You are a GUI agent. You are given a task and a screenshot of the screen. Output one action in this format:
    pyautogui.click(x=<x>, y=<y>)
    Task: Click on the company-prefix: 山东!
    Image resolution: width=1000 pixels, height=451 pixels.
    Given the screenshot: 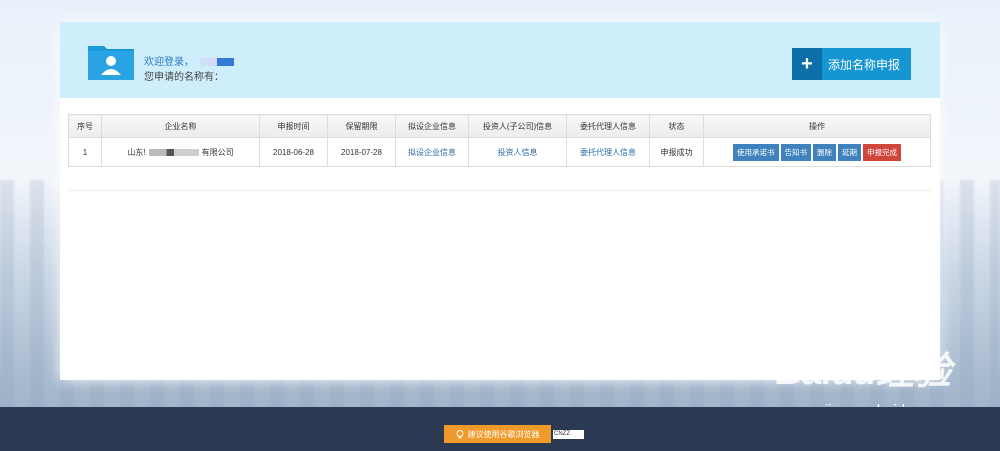 What is the action you would take?
    pyautogui.click(x=136, y=152)
    